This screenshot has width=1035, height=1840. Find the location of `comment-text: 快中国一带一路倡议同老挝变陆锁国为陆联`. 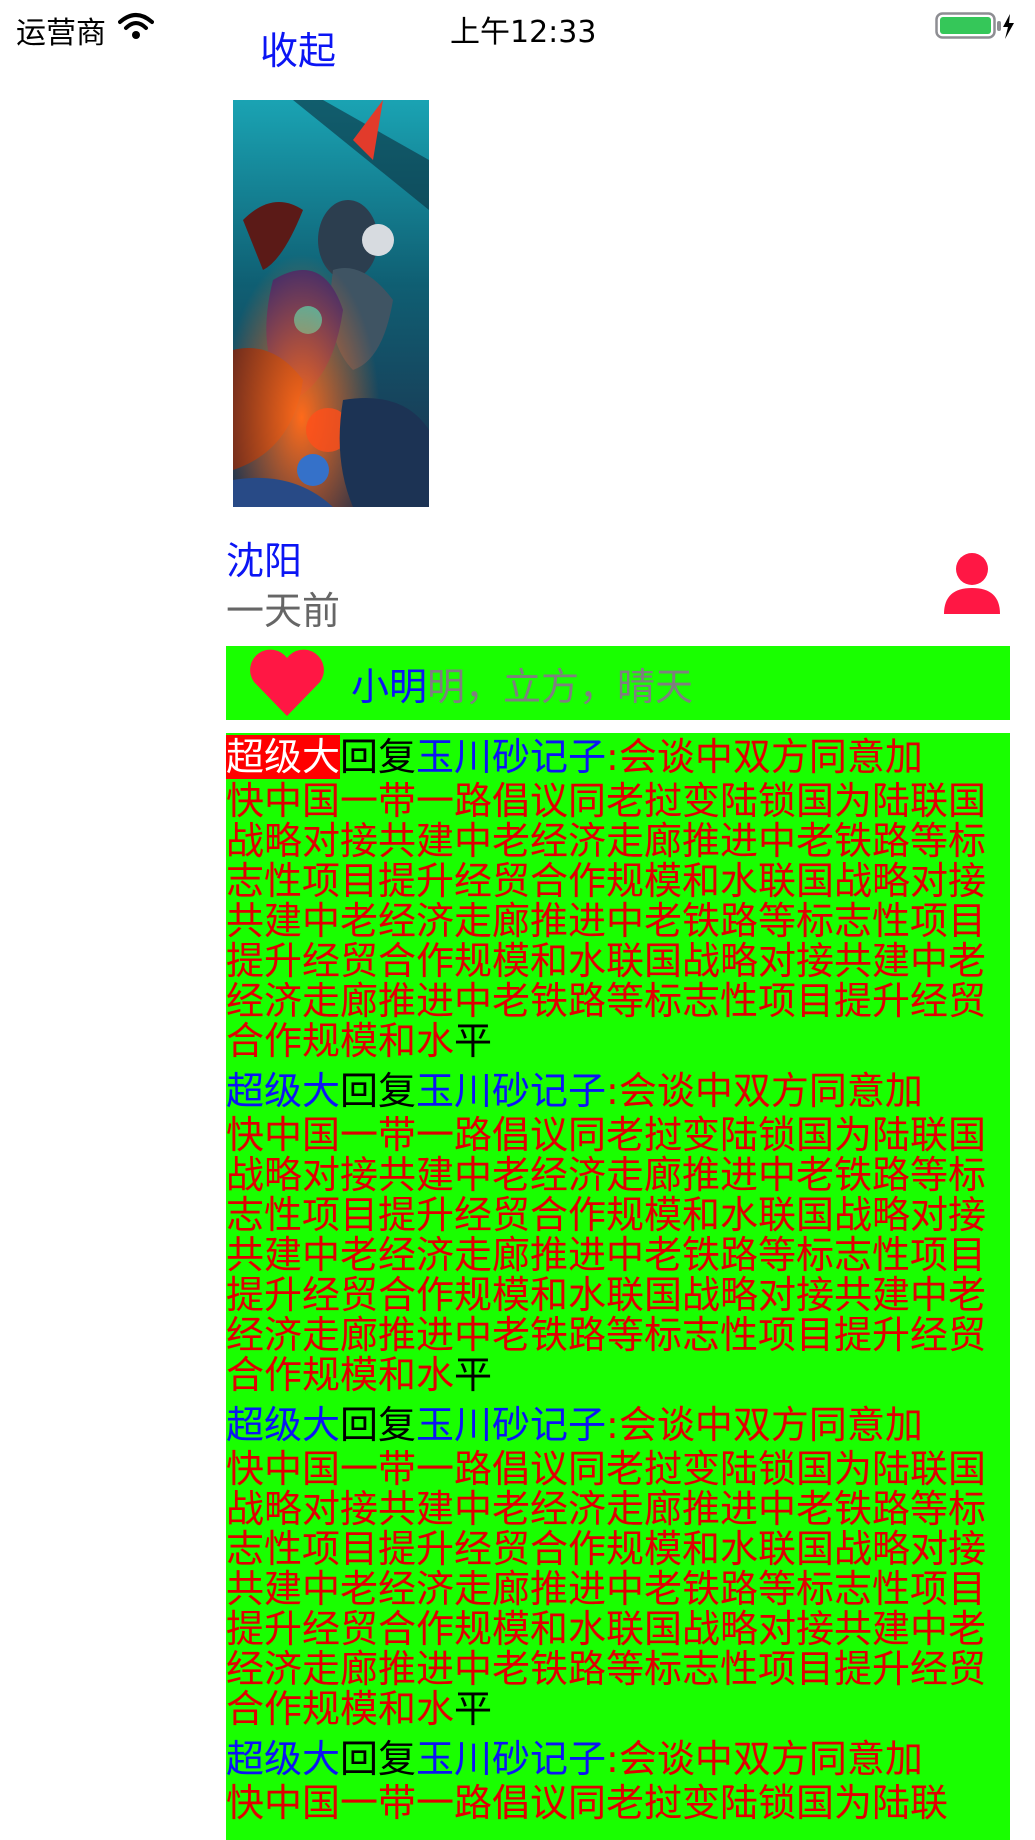

comment-text: 快中国一带一路倡议同老挝变陆锁国为陆联 is located at coordinates (587, 1803).